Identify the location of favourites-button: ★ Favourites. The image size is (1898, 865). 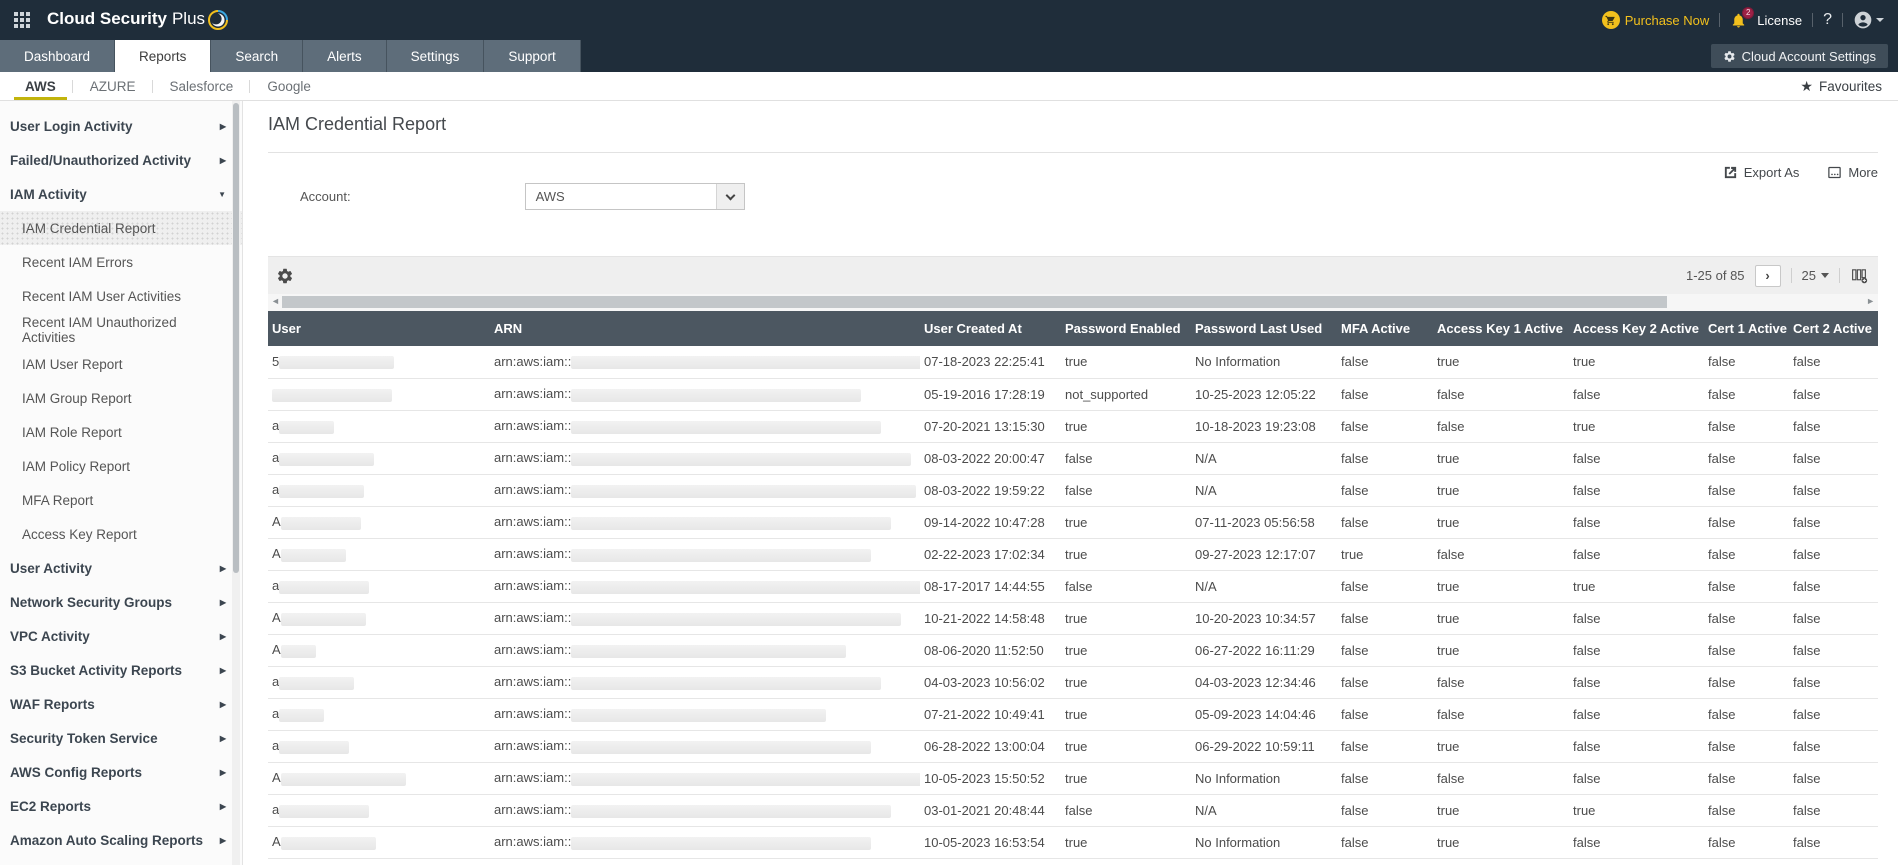
(1849, 86).